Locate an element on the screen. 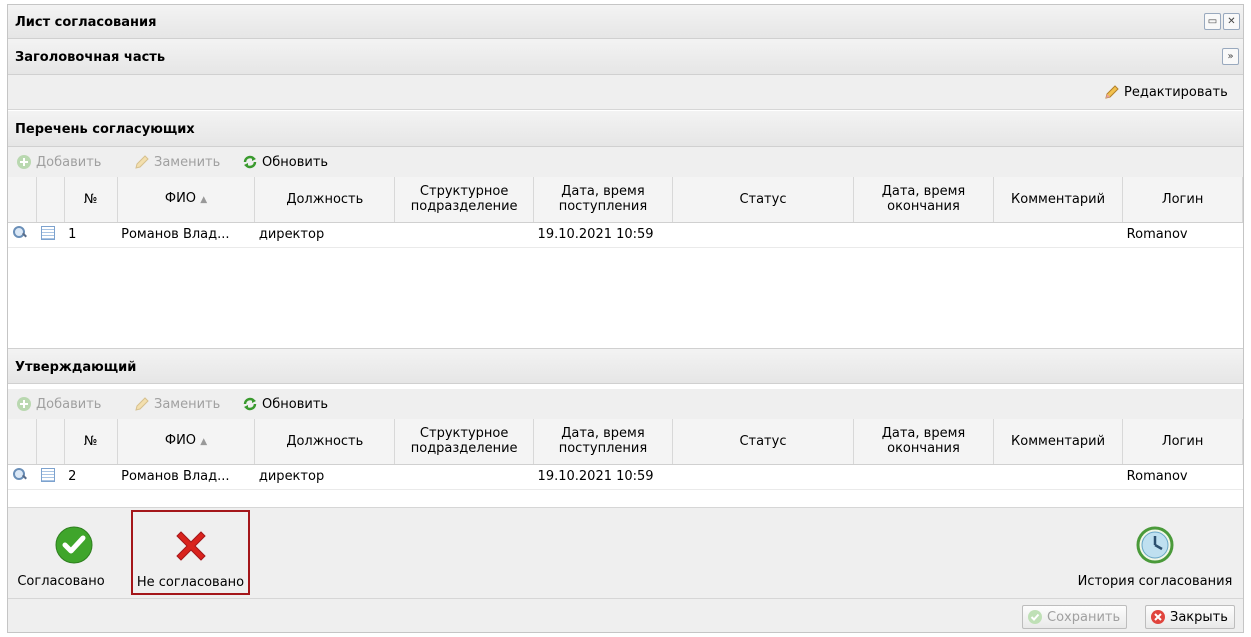  approve-button: Согласовано is located at coordinates (61, 557).